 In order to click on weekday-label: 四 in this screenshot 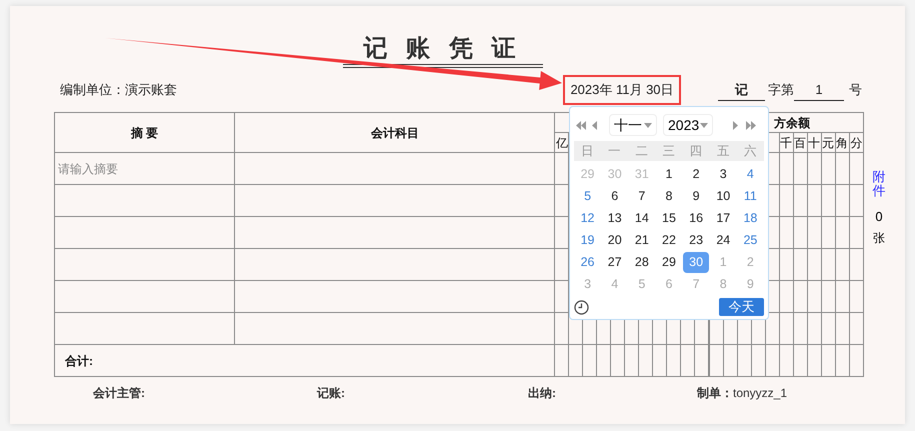, I will do `click(696, 151)`.